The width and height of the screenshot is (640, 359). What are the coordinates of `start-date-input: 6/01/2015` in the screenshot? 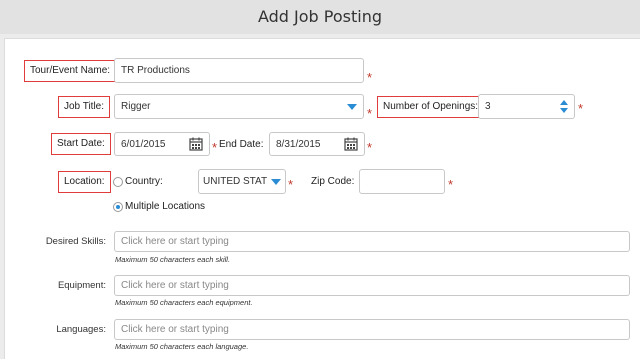 It's located at (162, 144).